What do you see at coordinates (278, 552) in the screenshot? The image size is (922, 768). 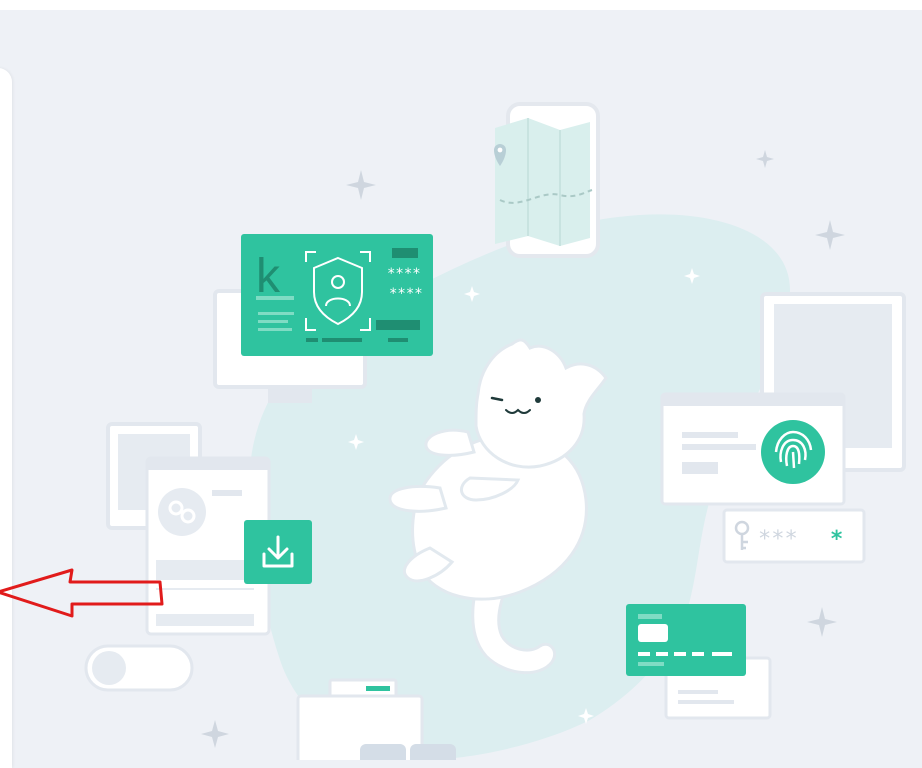 I see `download-icon` at bounding box center [278, 552].